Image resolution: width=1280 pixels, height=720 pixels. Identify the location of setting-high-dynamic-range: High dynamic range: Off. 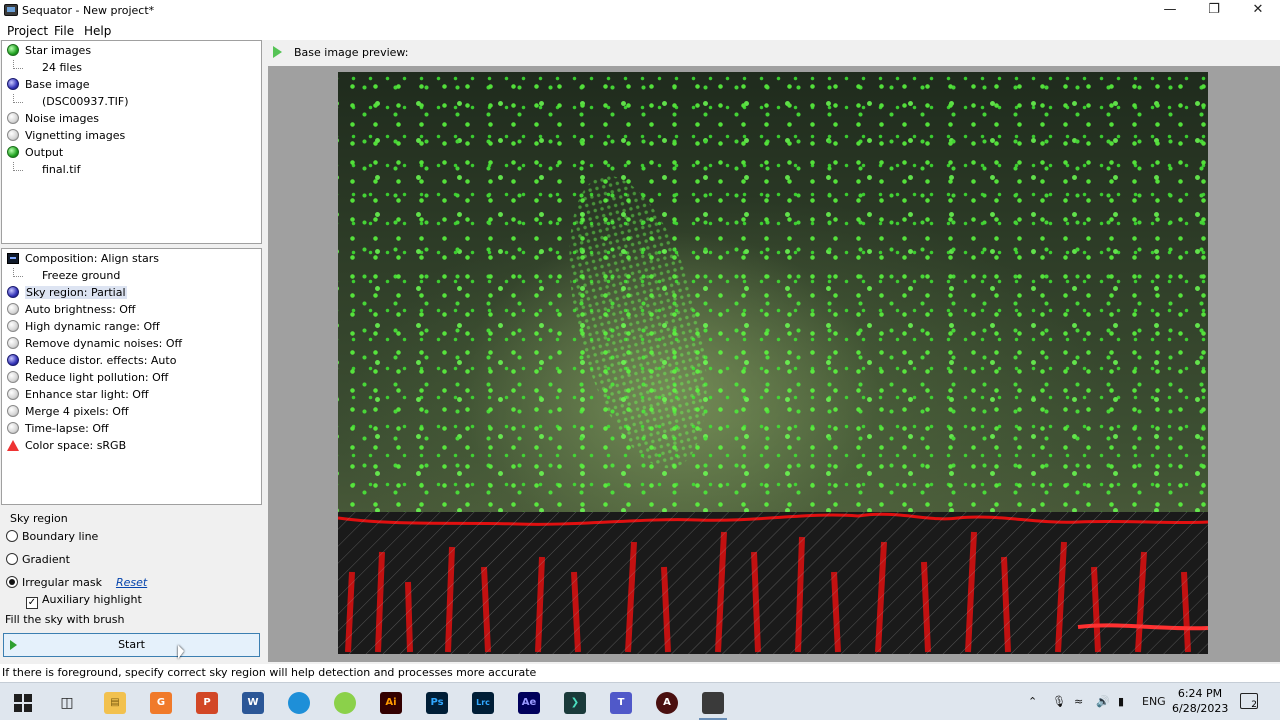
(83, 327).